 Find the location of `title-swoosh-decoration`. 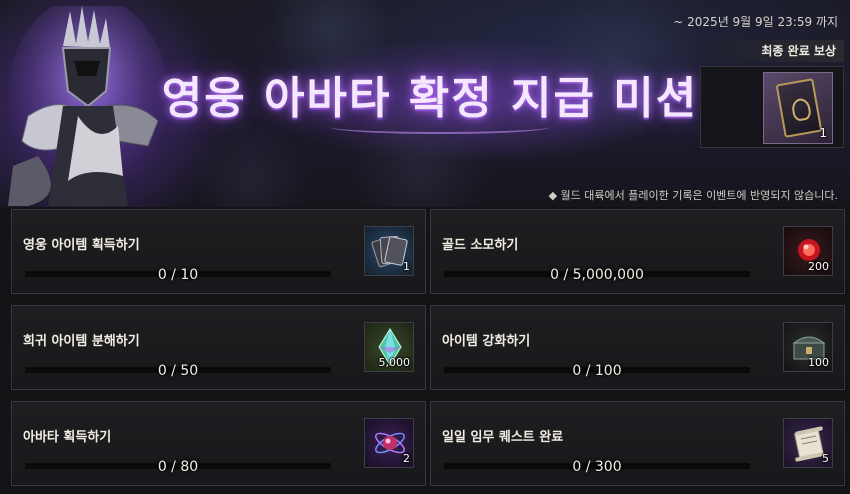

title-swoosh-decoration is located at coordinates (440, 127).